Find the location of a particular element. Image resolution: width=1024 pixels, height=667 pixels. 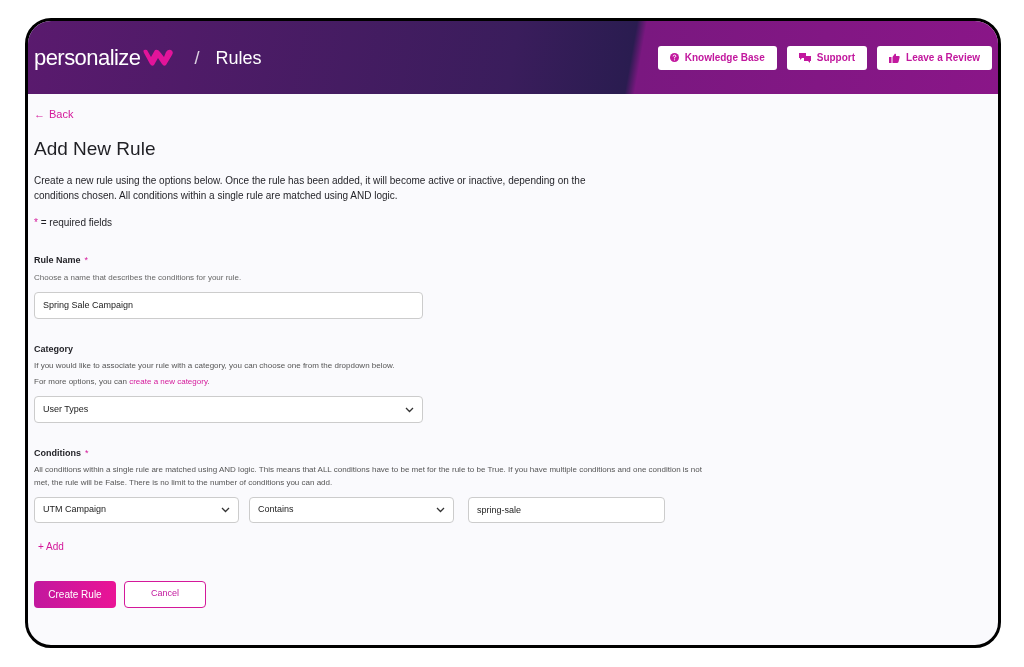

field-label: Conditions is located at coordinates (57, 453).